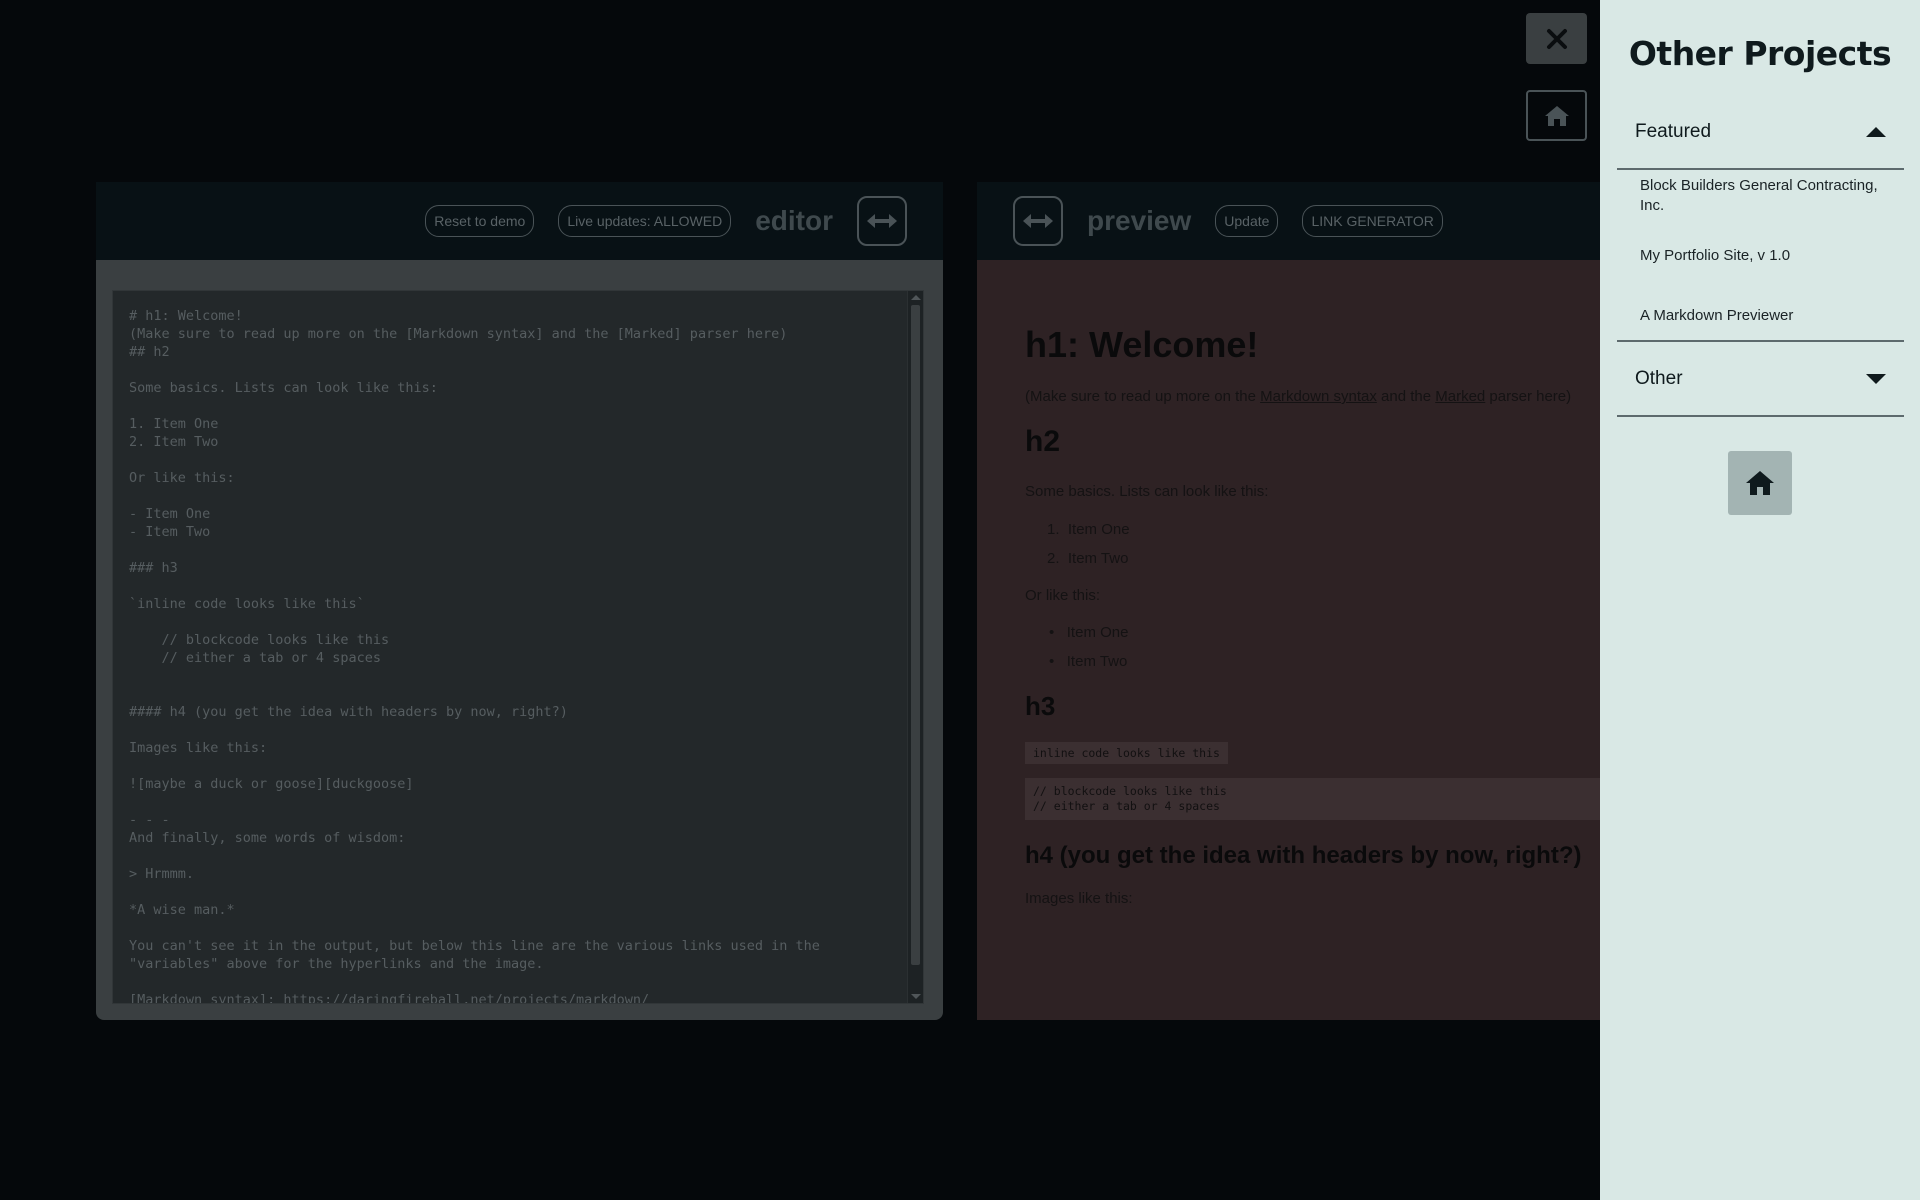 Image resolution: width=1920 pixels, height=1200 pixels. What do you see at coordinates (1063, 595) in the screenshot?
I see `preview-or-like: Or like this:` at bounding box center [1063, 595].